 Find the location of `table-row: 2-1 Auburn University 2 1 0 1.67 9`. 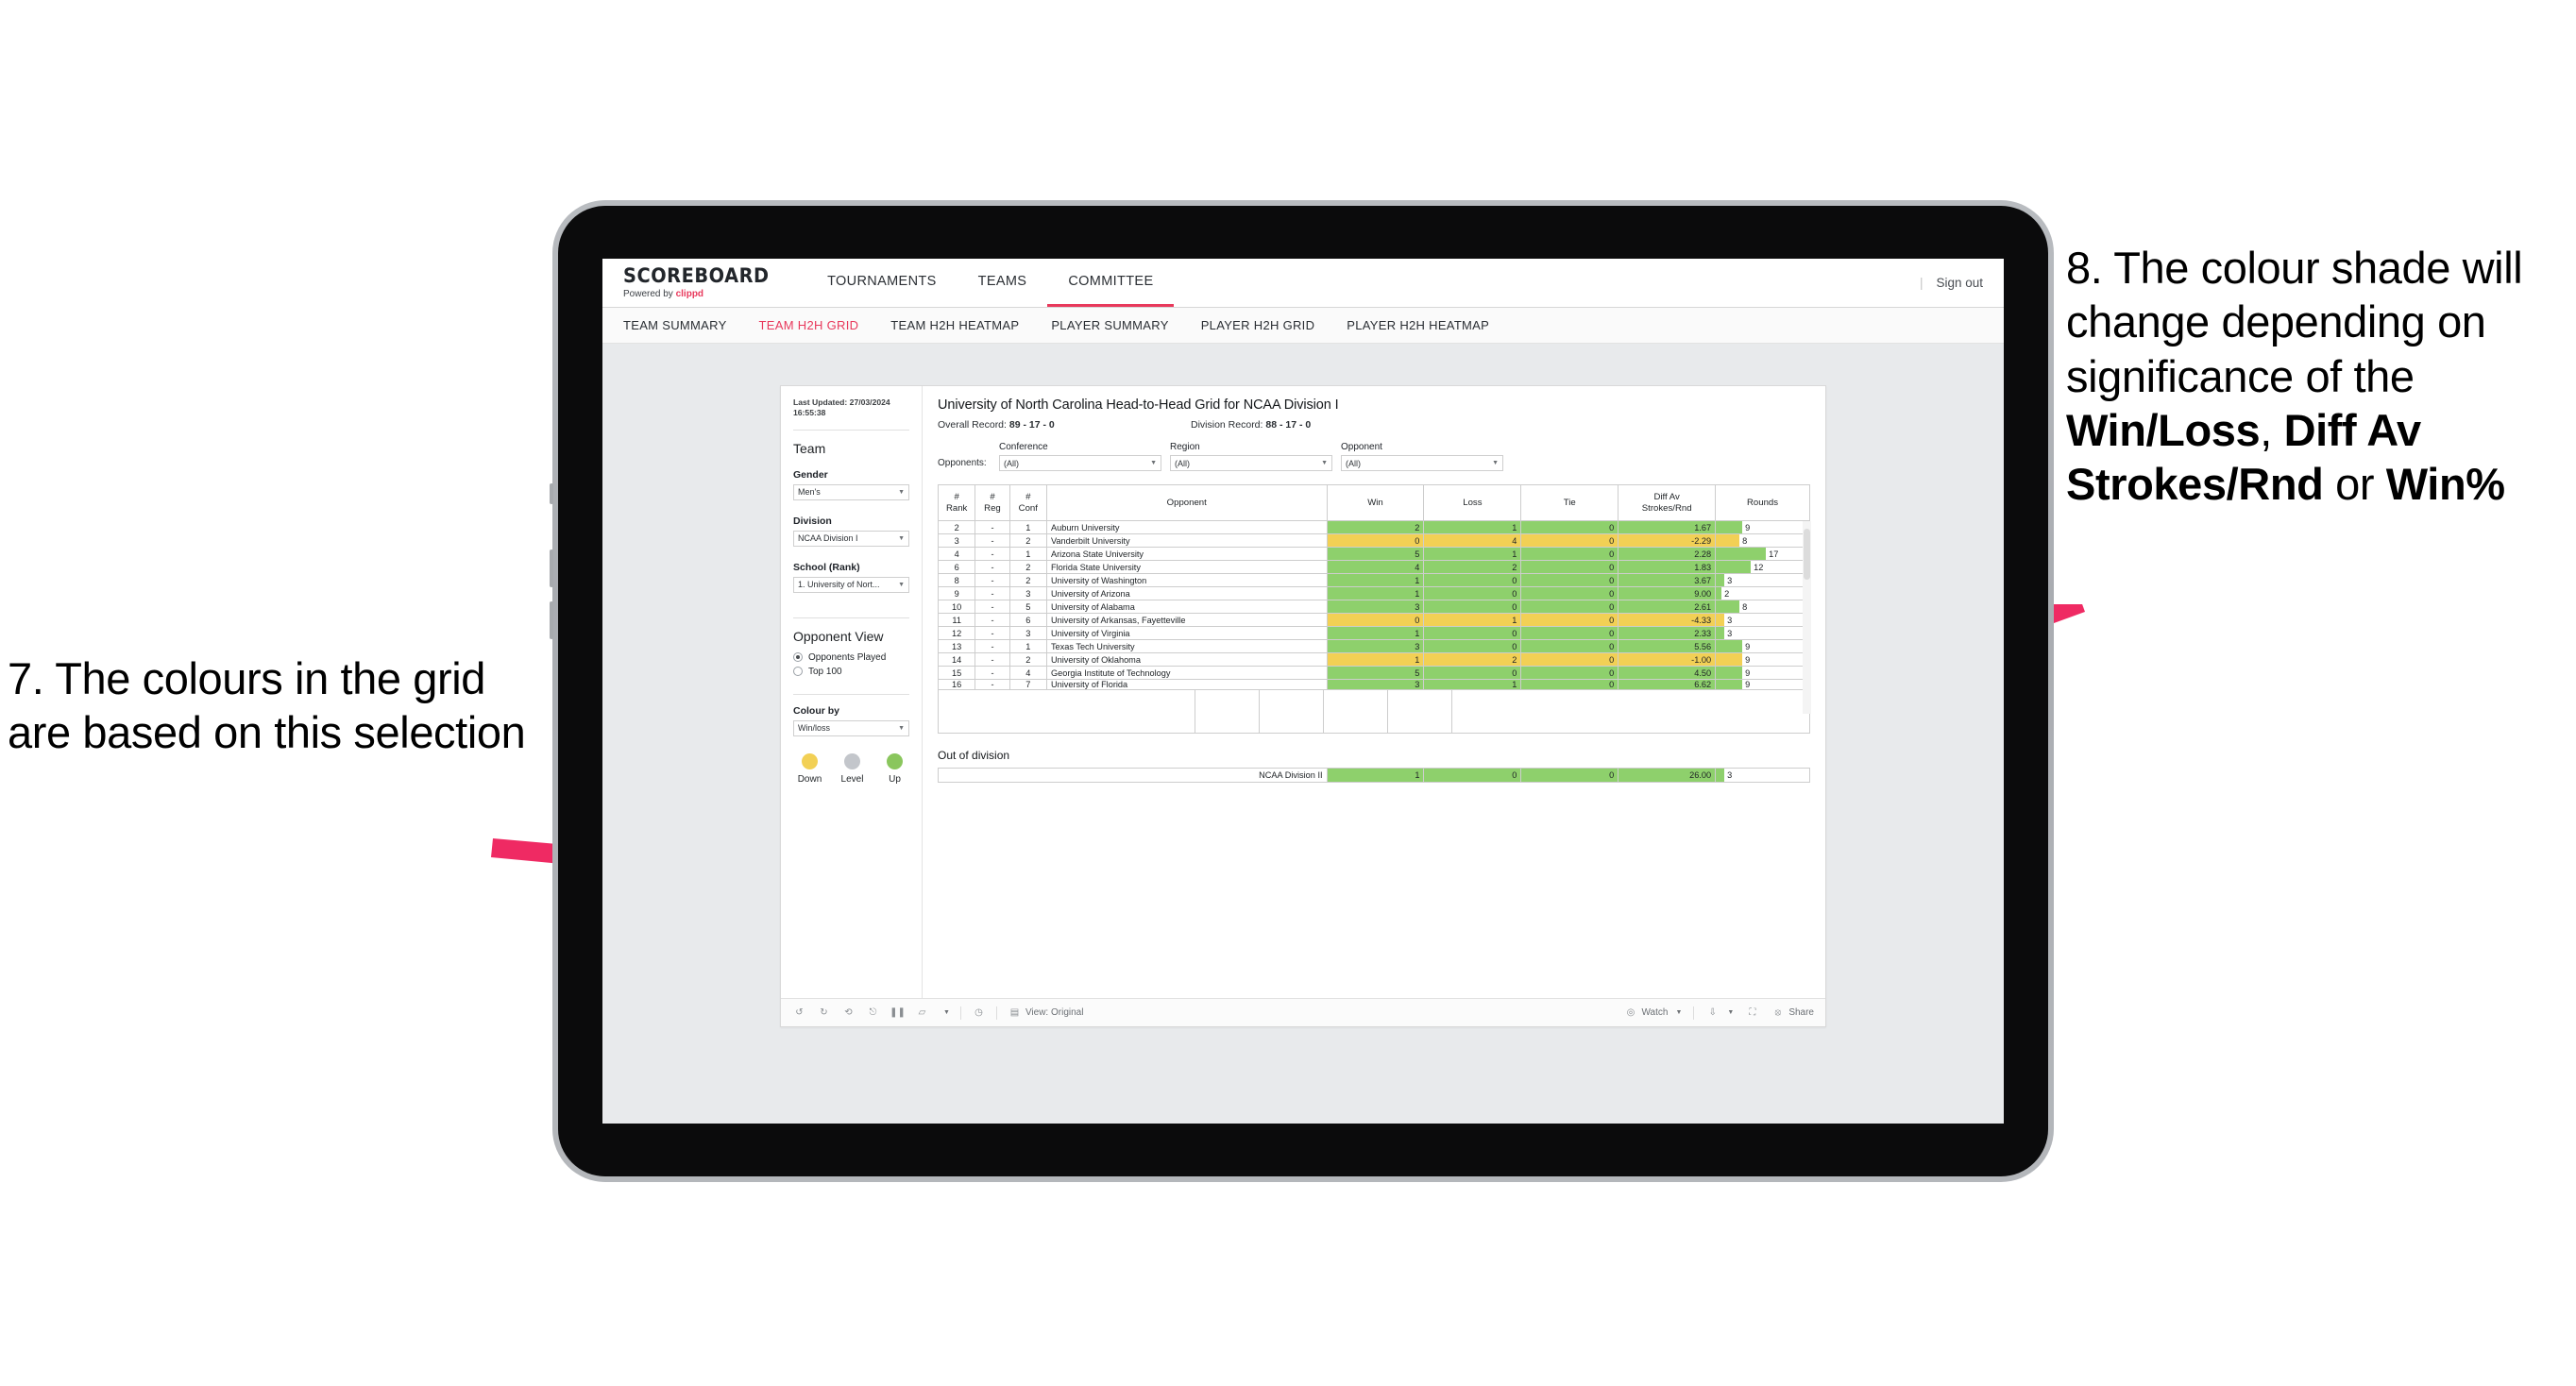

table-row: 2-1 Auburn University 2 1 0 1.67 9 is located at coordinates (1373, 527).